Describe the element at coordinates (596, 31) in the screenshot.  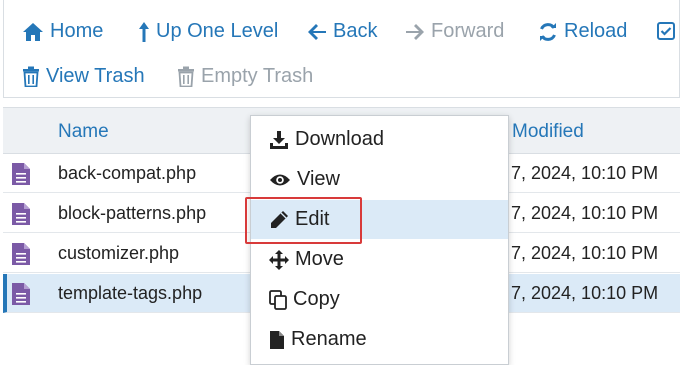
I see `reload-label: Reload` at that location.